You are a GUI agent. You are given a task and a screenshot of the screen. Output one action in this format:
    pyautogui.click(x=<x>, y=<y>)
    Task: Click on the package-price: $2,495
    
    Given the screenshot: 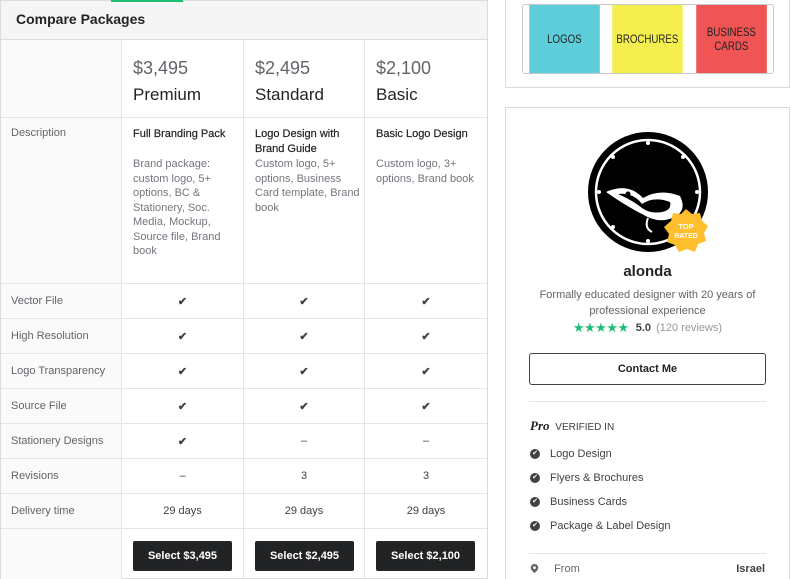 What is the action you would take?
    pyautogui.click(x=283, y=68)
    